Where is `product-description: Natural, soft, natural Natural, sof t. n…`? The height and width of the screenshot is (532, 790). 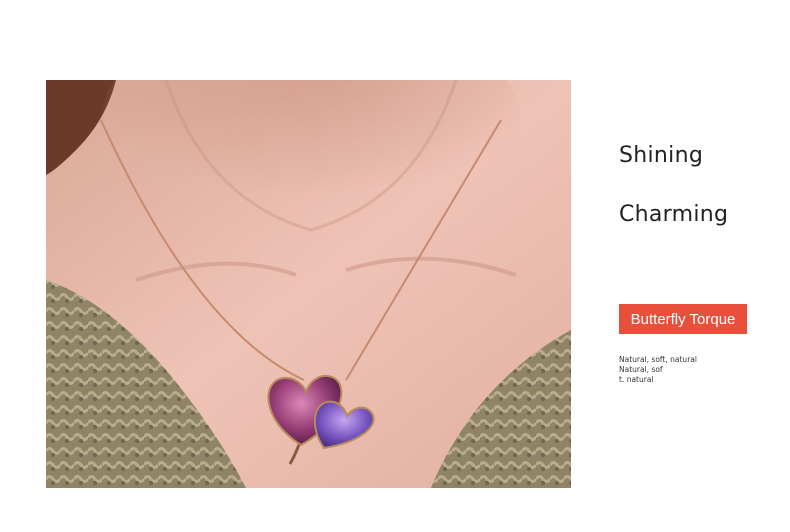
product-description: Natural, soft, natural Natural, sof t. n… is located at coordinates (658, 370).